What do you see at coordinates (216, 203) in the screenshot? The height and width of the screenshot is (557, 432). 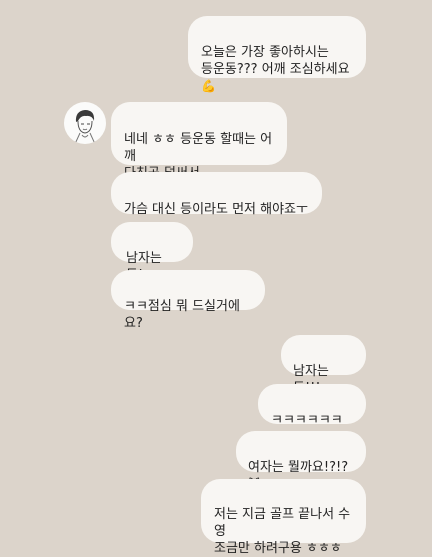 I see `incoming-message: 가슴 대신 등이라도 먼저 해야죠ㅜㅜ` at bounding box center [216, 203].